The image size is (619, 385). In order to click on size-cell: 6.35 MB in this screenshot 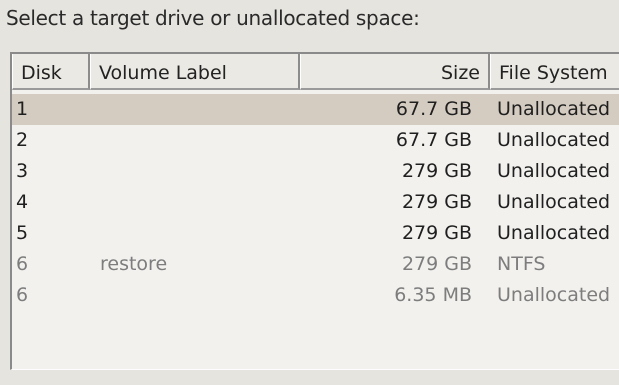, I will do `click(433, 295)`.